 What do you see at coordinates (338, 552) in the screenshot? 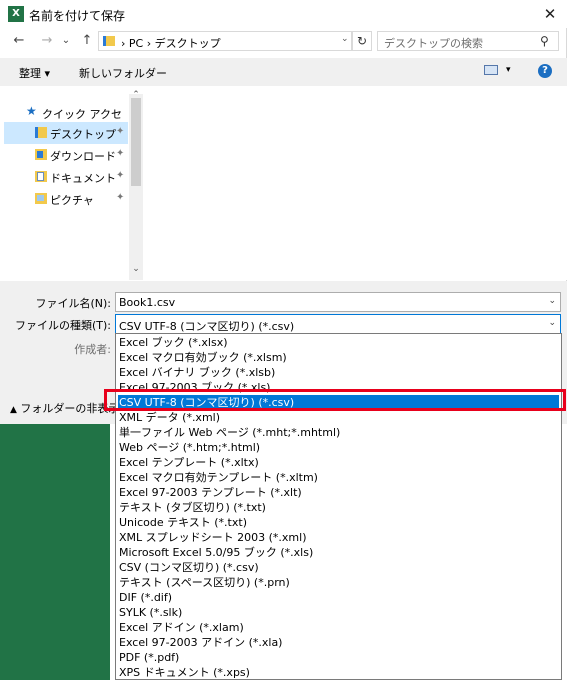
I see `dropdown-option: Microsoft Excel 5.0/95 ブック (*.xls)` at bounding box center [338, 552].